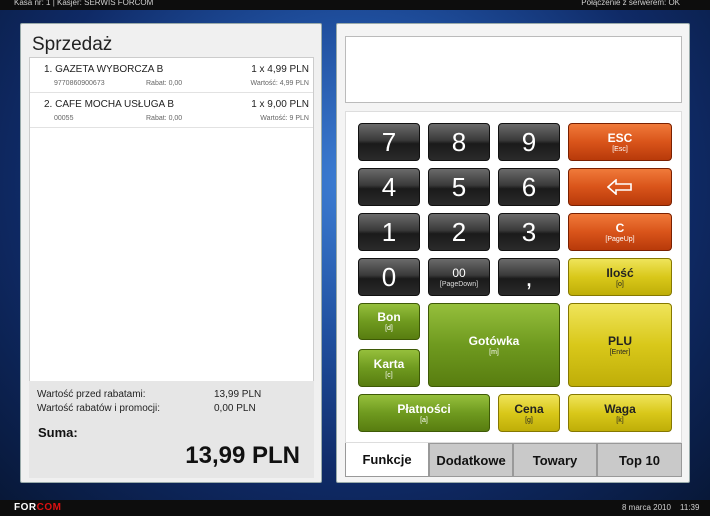 The width and height of the screenshot is (710, 516). What do you see at coordinates (280, 69) in the screenshot?
I see `item-qty-price: 1 x 4,99 PLN` at bounding box center [280, 69].